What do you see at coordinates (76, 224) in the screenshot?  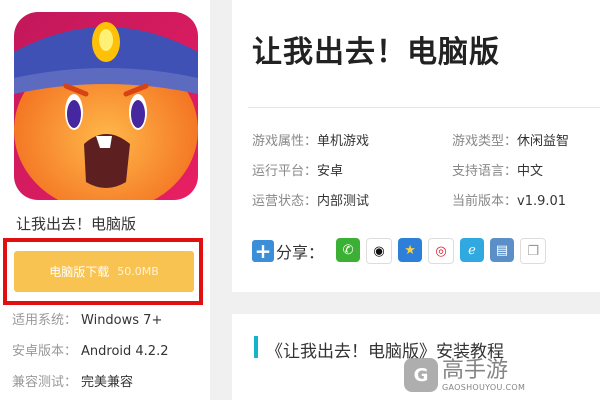 I see `app-name: 让我出去！电脑版` at bounding box center [76, 224].